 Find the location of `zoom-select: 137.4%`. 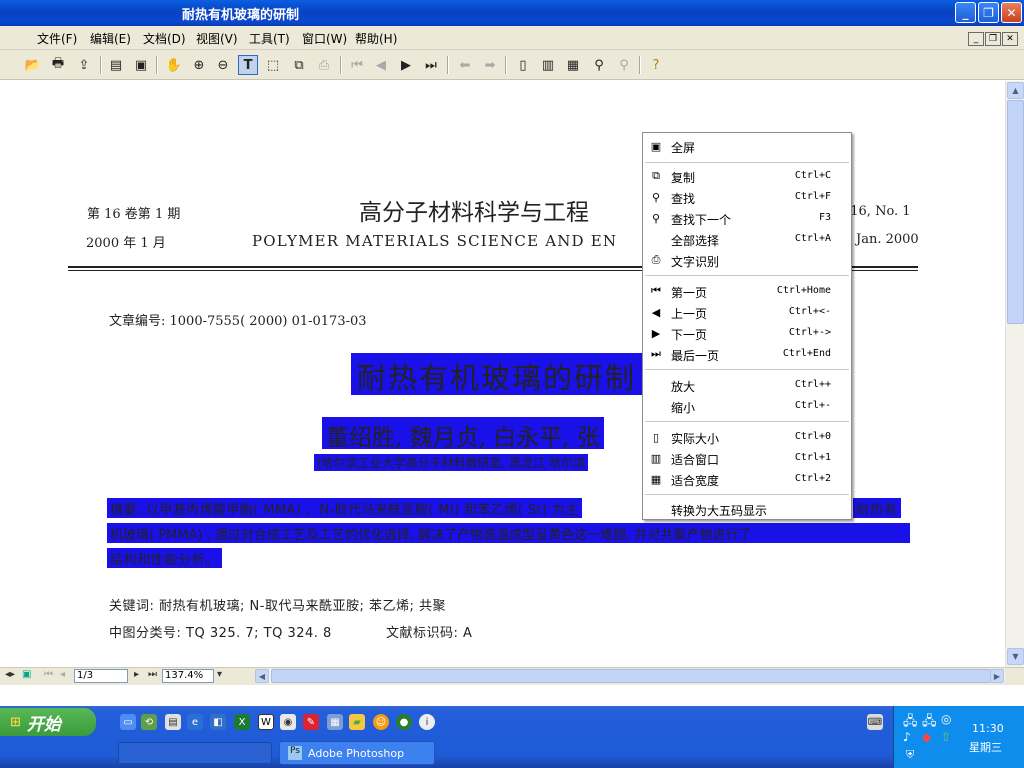

zoom-select: 137.4% is located at coordinates (188, 676).